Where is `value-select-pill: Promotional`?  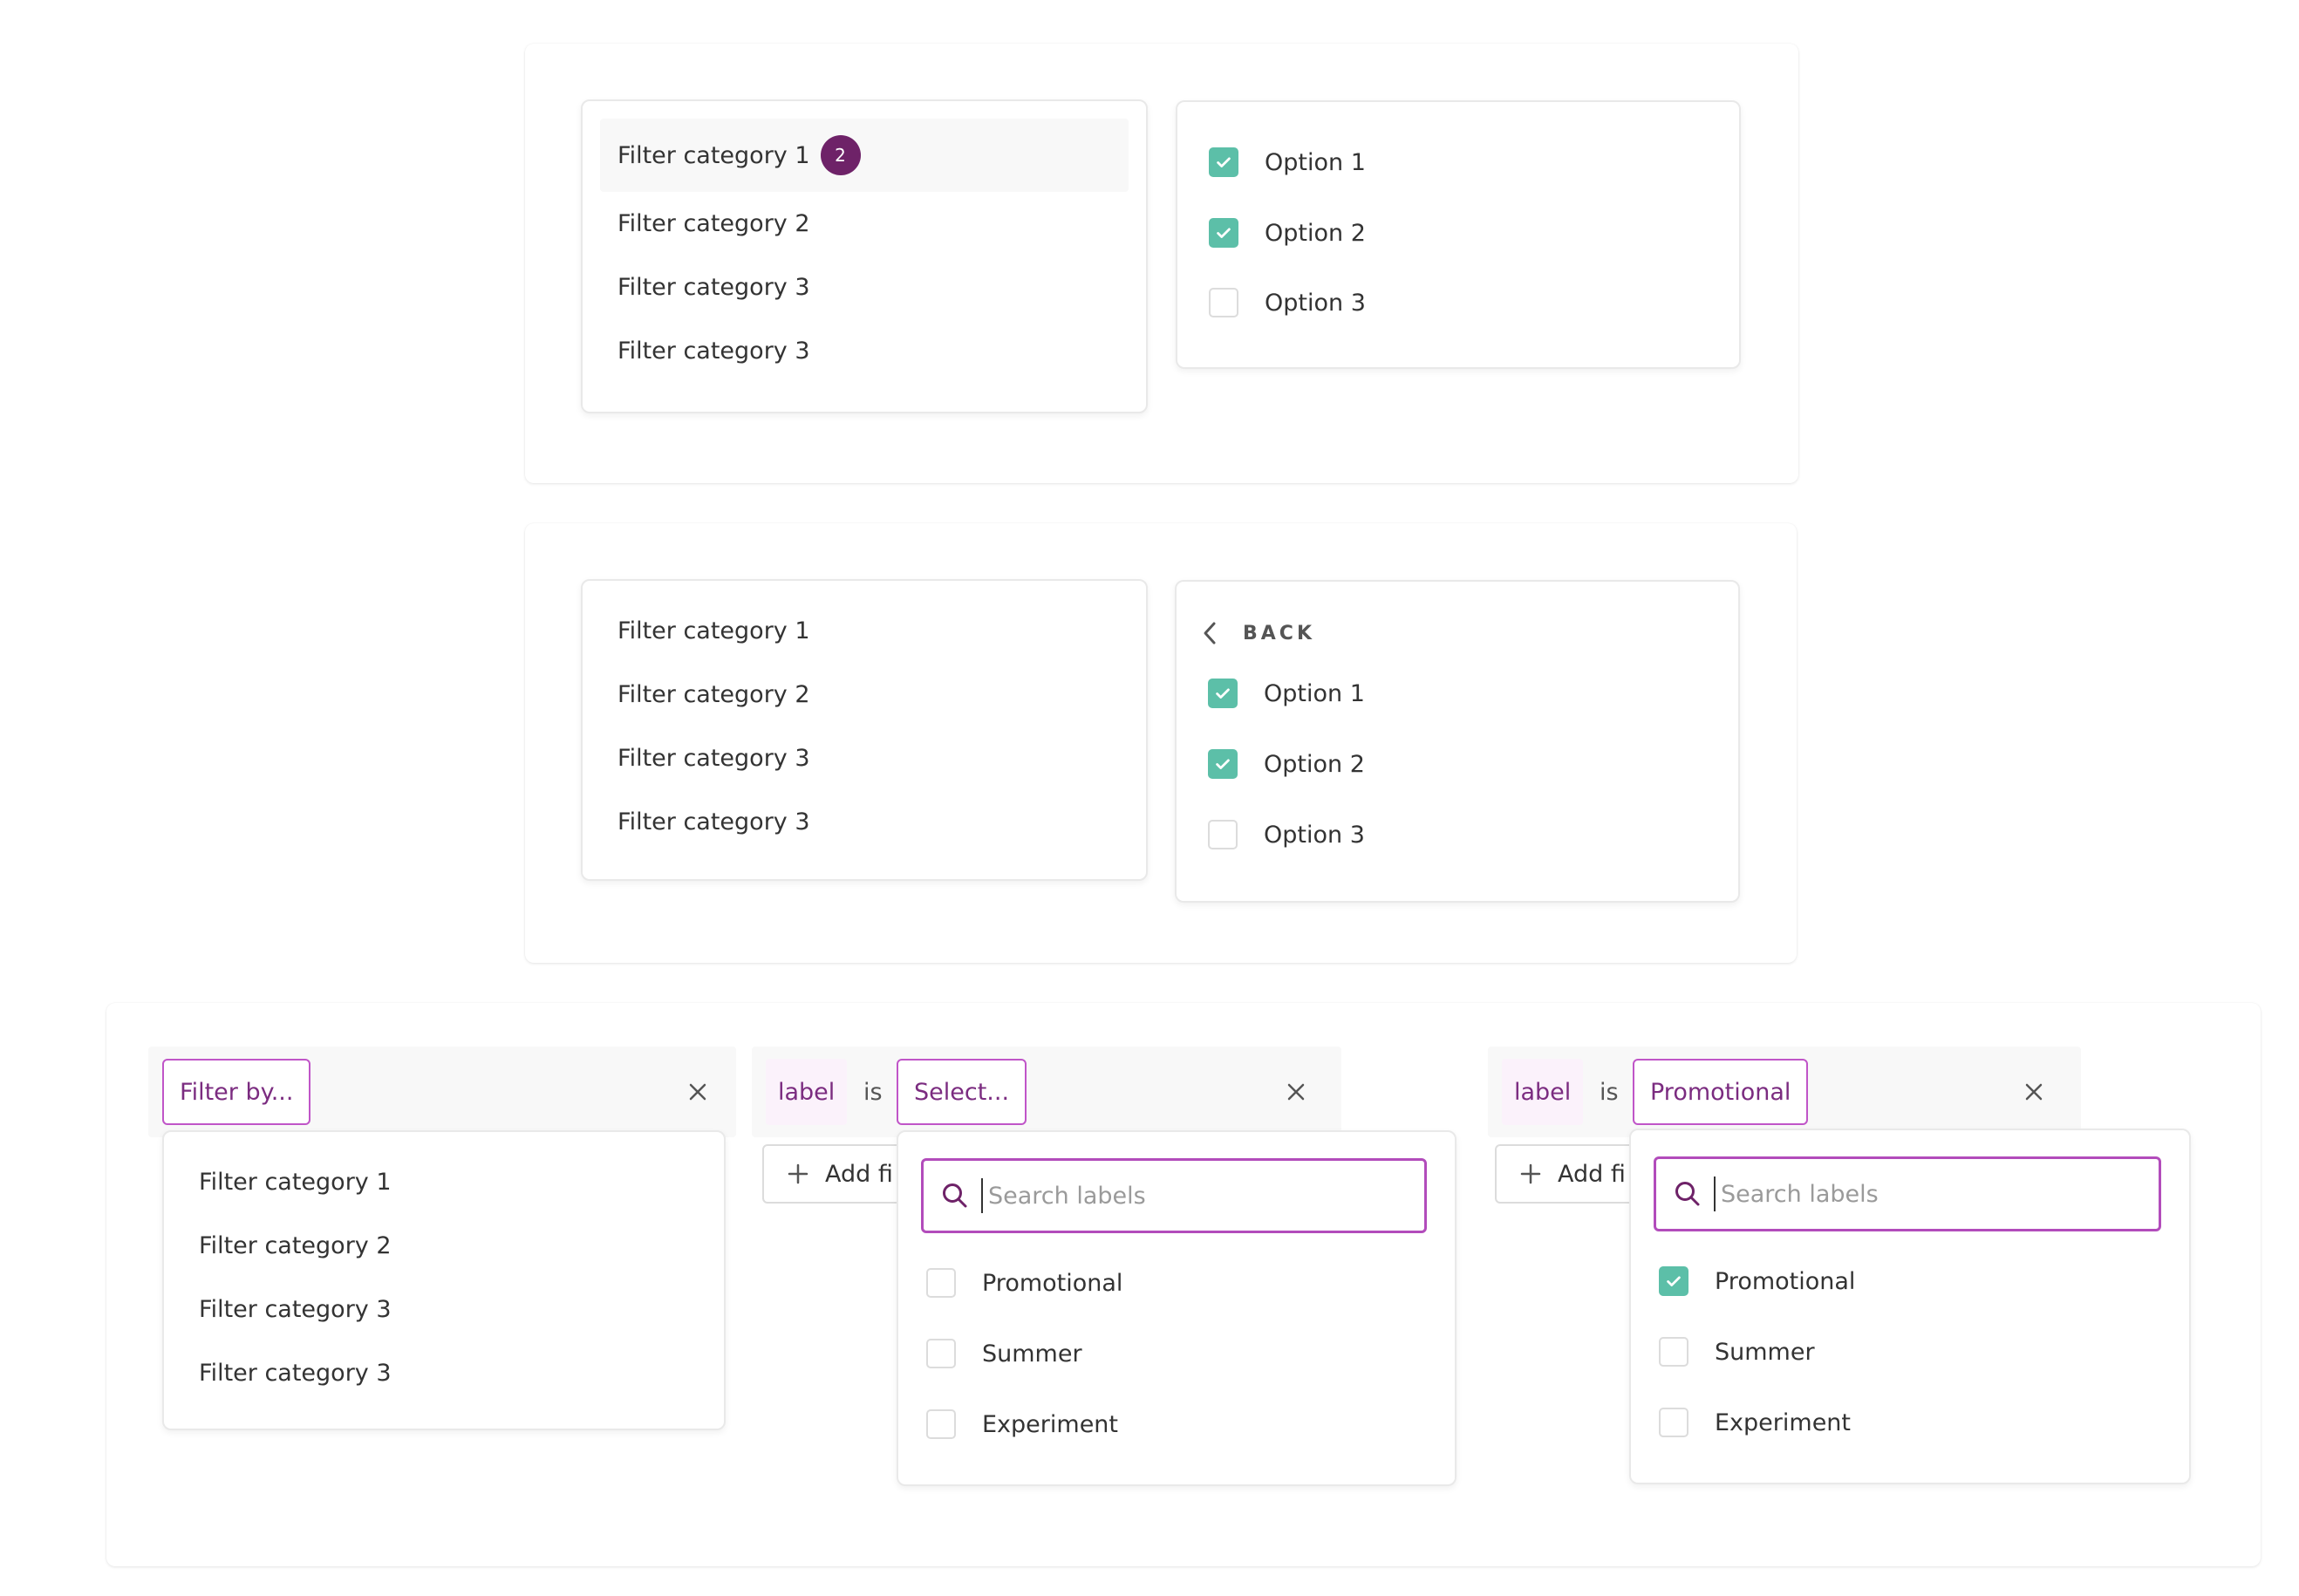
value-select-pill: Promotional is located at coordinates (1721, 1092).